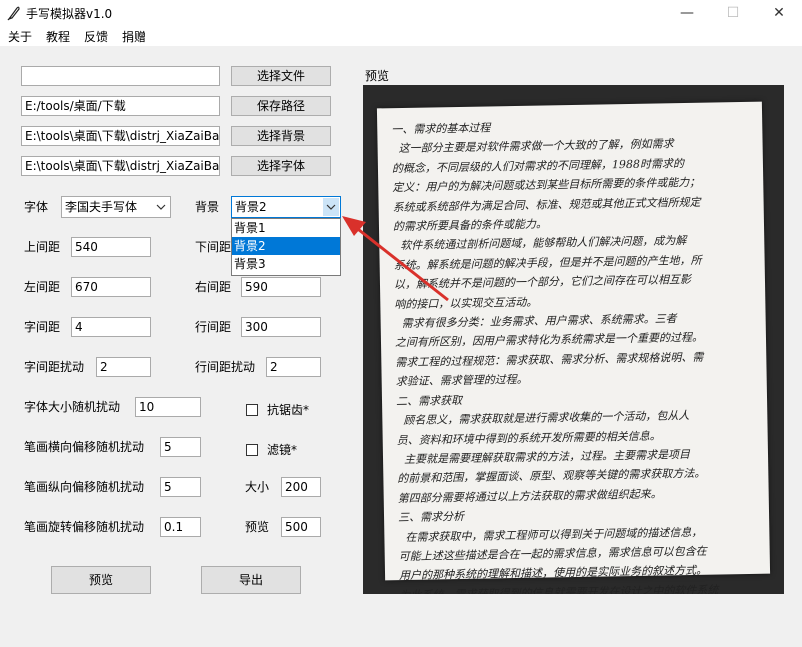 This screenshot has width=802, height=647. I want to click on h-offset-label: 笔画横向偏移随机扰动, so click(84, 447).